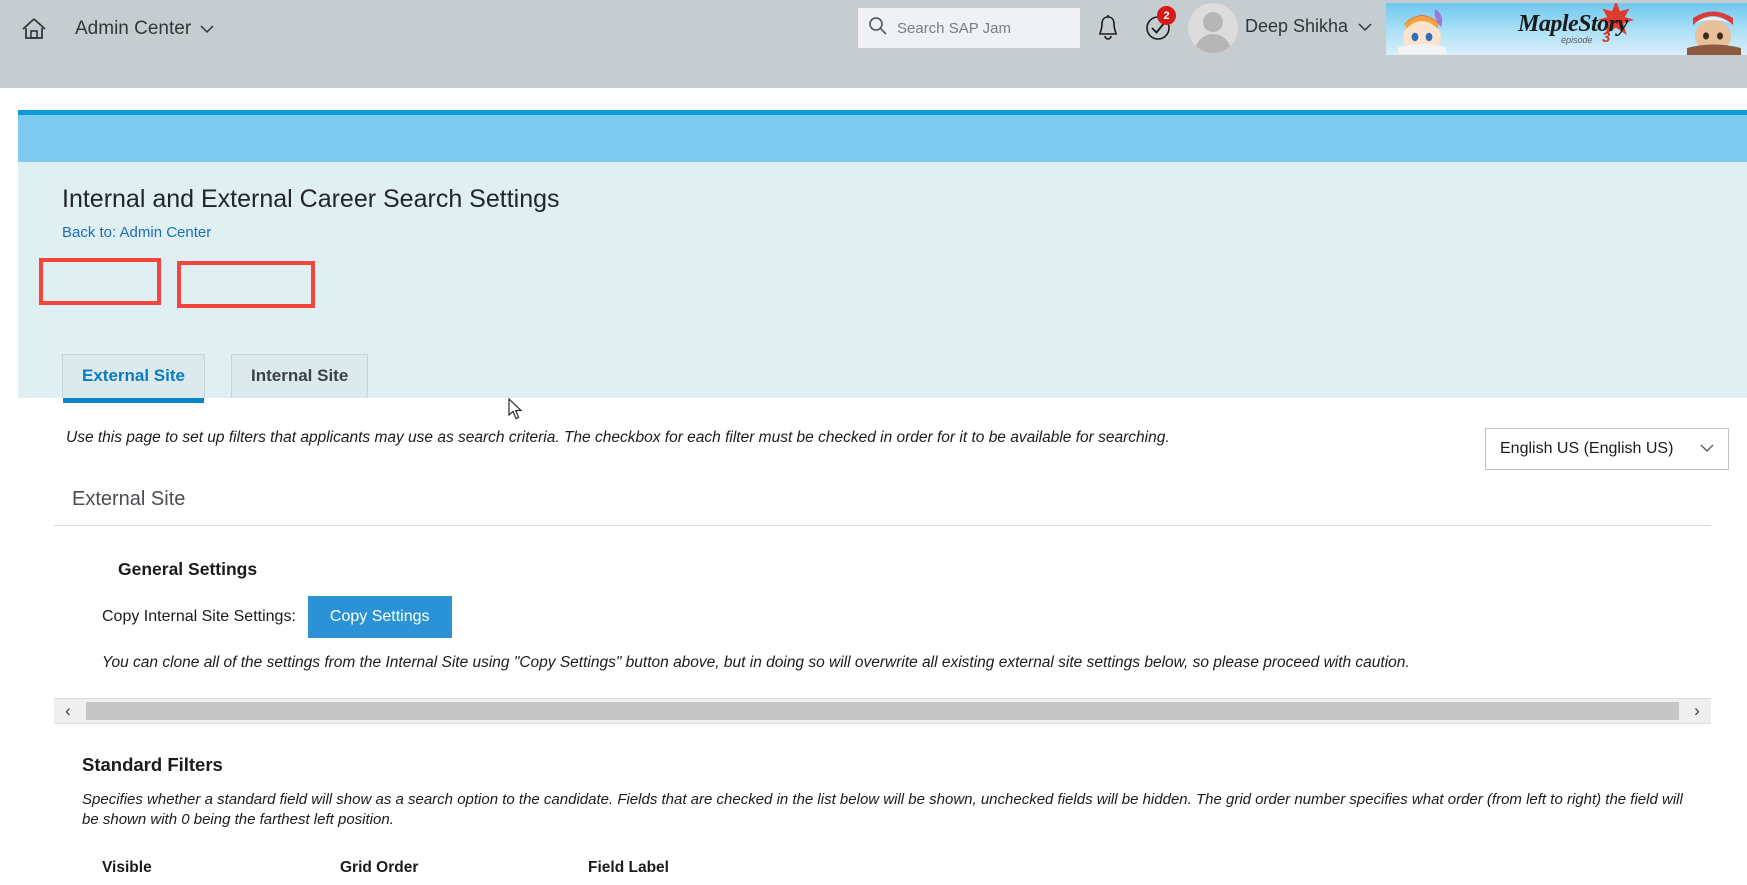 This screenshot has width=1747, height=885. I want to click on search-input, so click(982, 28).